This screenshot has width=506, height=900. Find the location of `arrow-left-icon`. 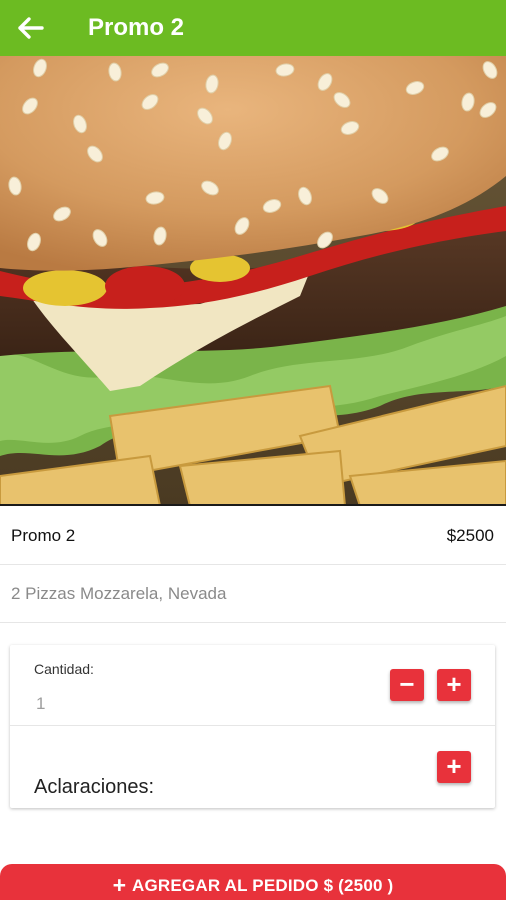

arrow-left-icon is located at coordinates (31, 28).